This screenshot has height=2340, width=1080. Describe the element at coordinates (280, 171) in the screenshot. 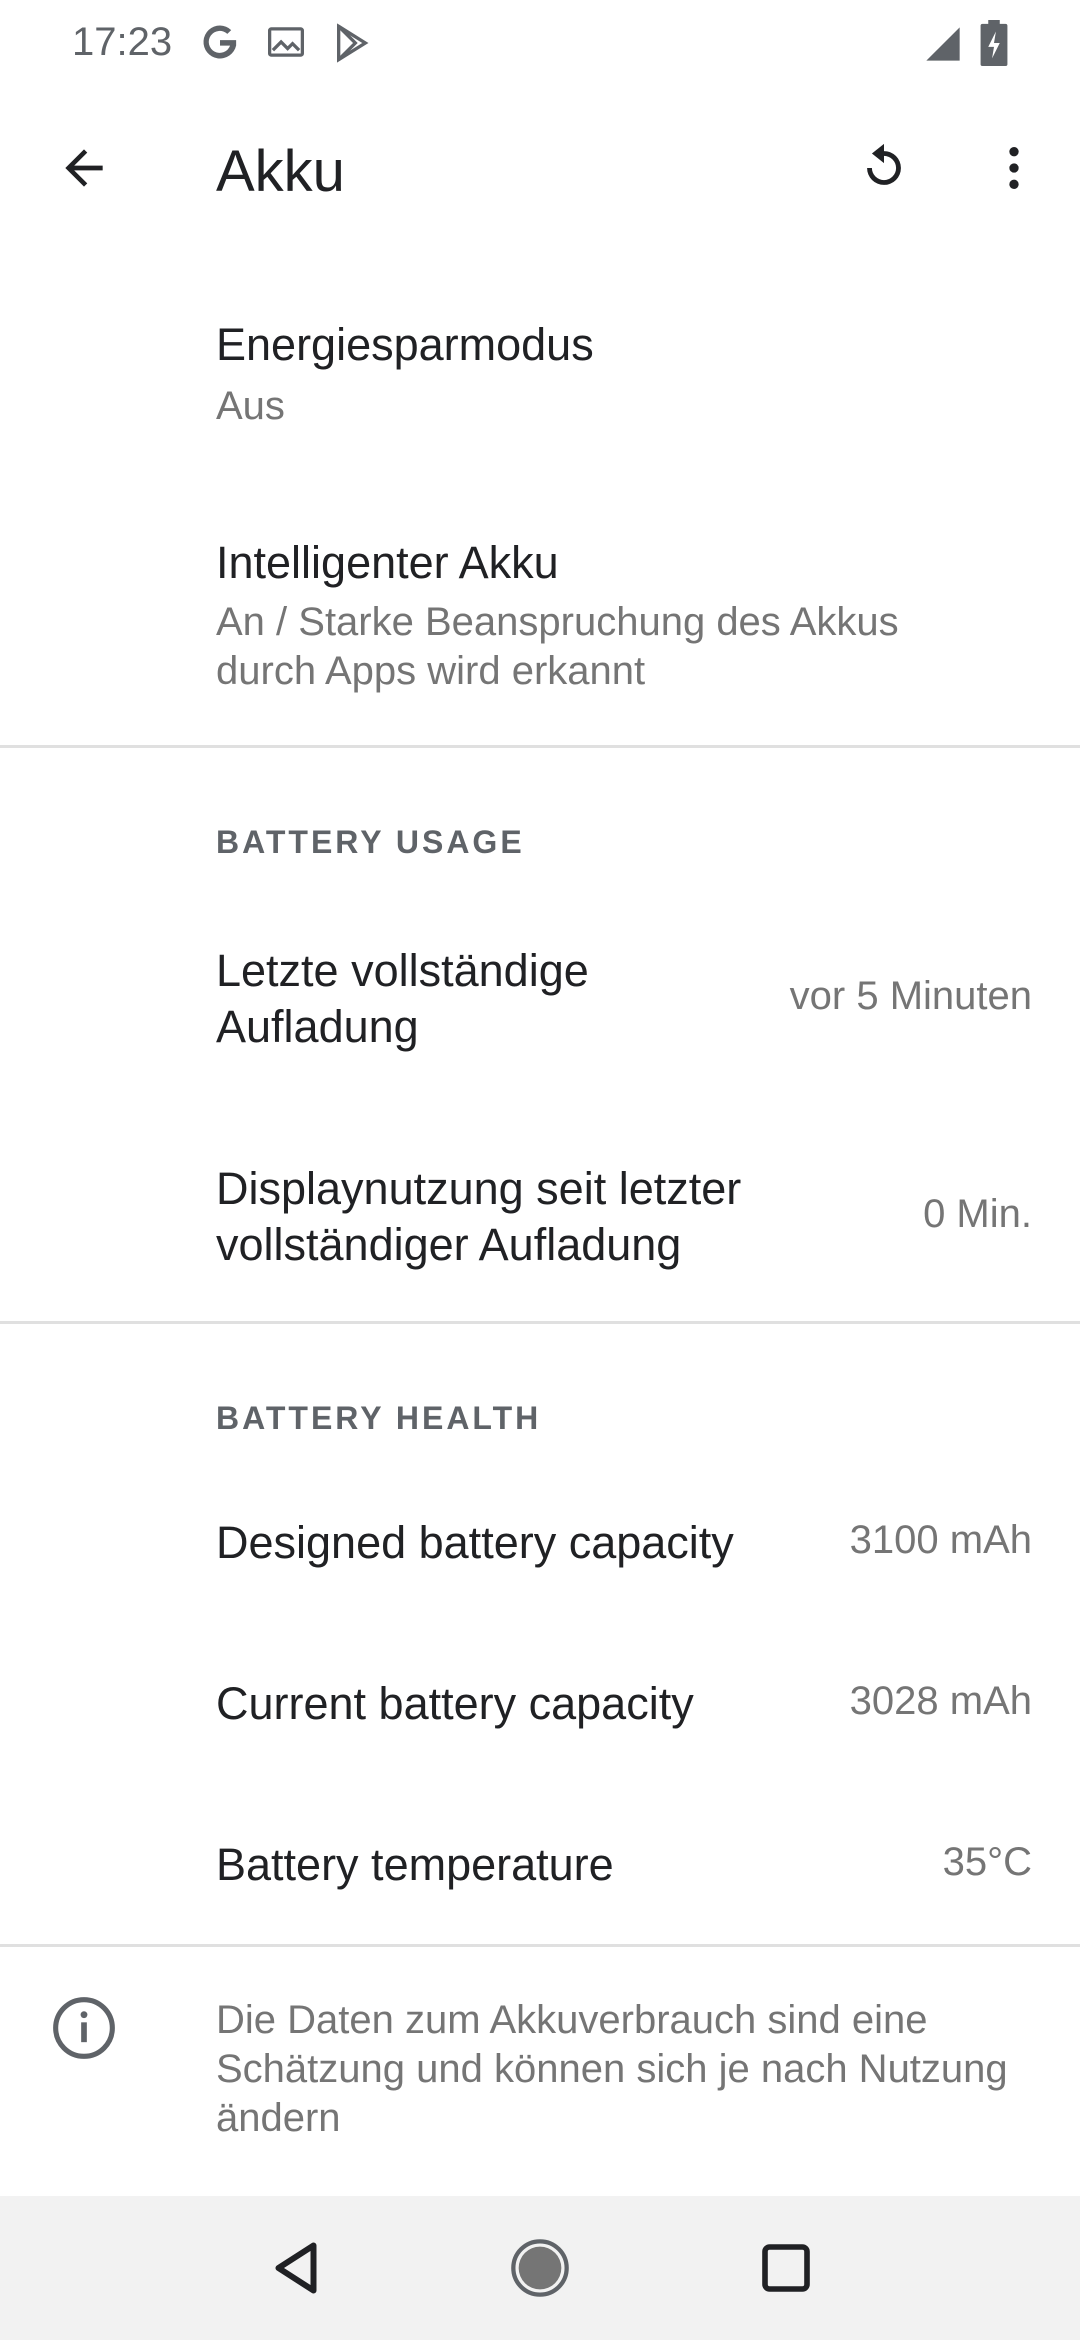

I see `page-title: Akku` at that location.